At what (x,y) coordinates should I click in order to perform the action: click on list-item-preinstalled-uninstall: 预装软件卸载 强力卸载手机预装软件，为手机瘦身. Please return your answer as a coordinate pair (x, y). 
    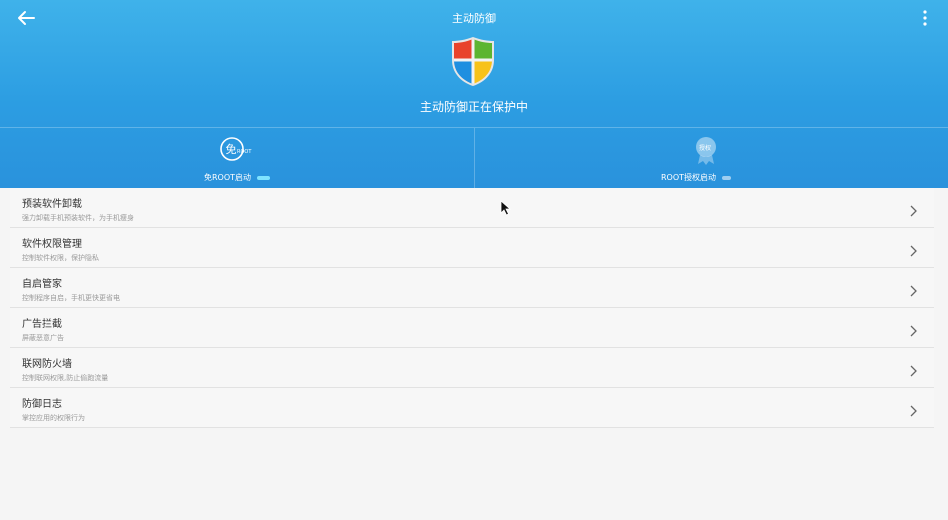
    Looking at the image, I should click on (472, 208).